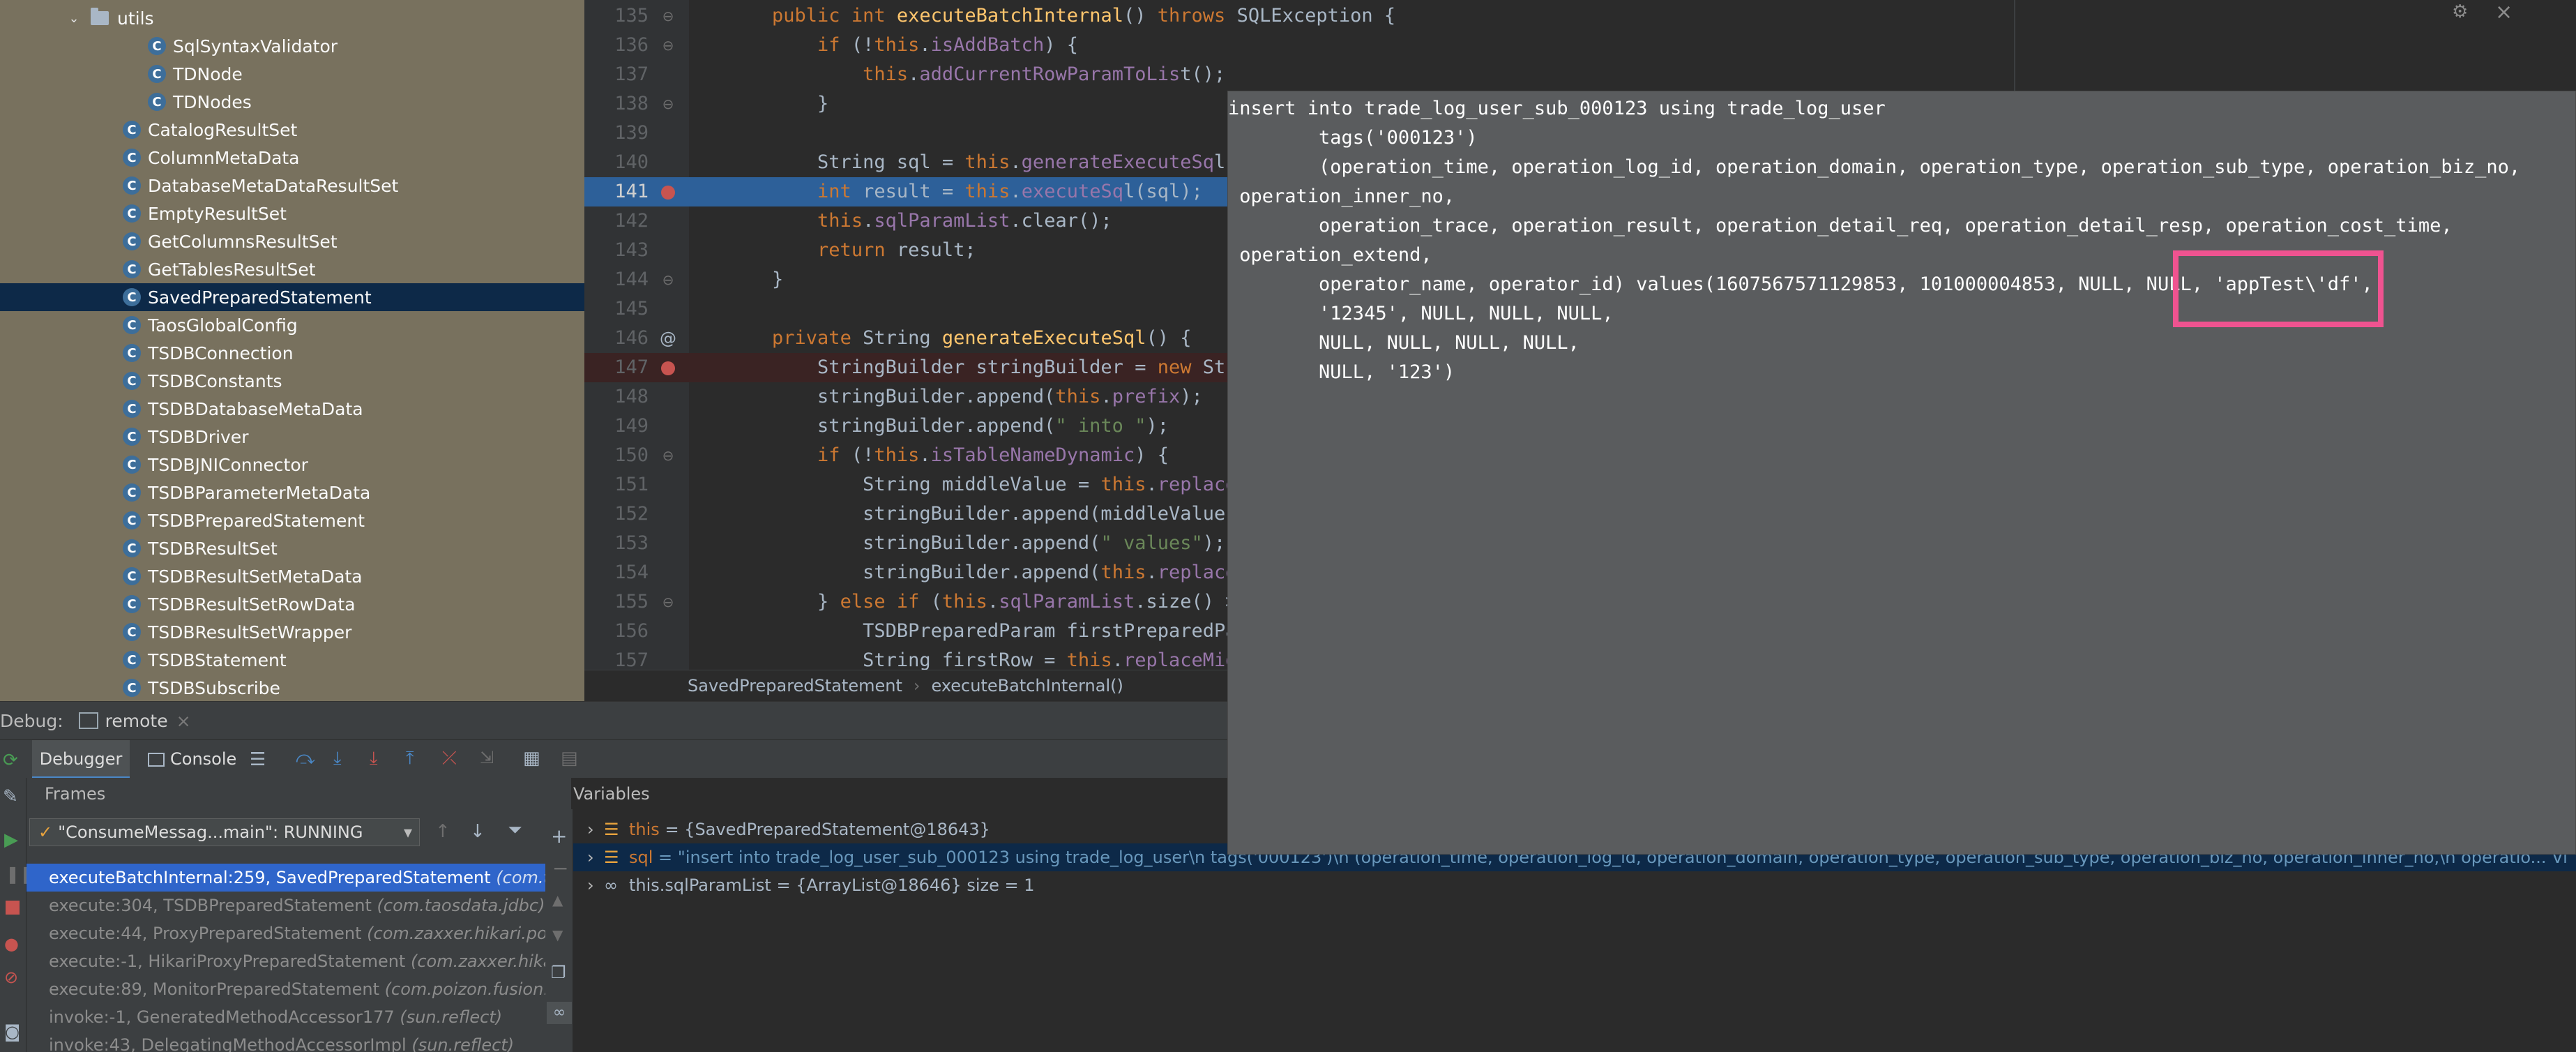 This screenshot has height=1052, width=2576. What do you see at coordinates (10, 796) in the screenshot?
I see `settings-icon: ✎` at bounding box center [10, 796].